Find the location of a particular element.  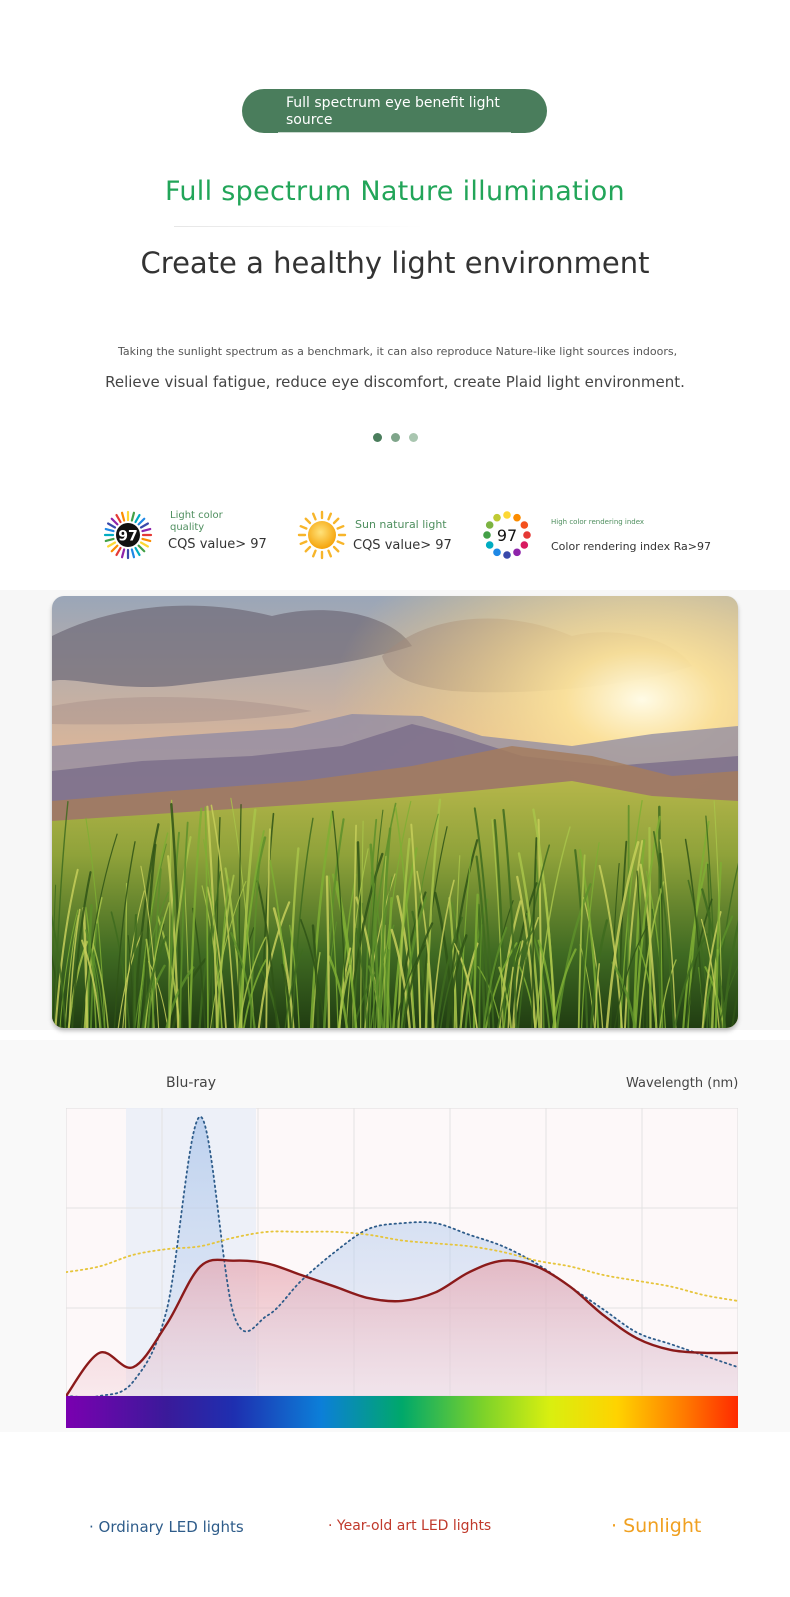

feature-sunlight: Sun natural light CQS value> 97 is located at coordinates (382, 535).